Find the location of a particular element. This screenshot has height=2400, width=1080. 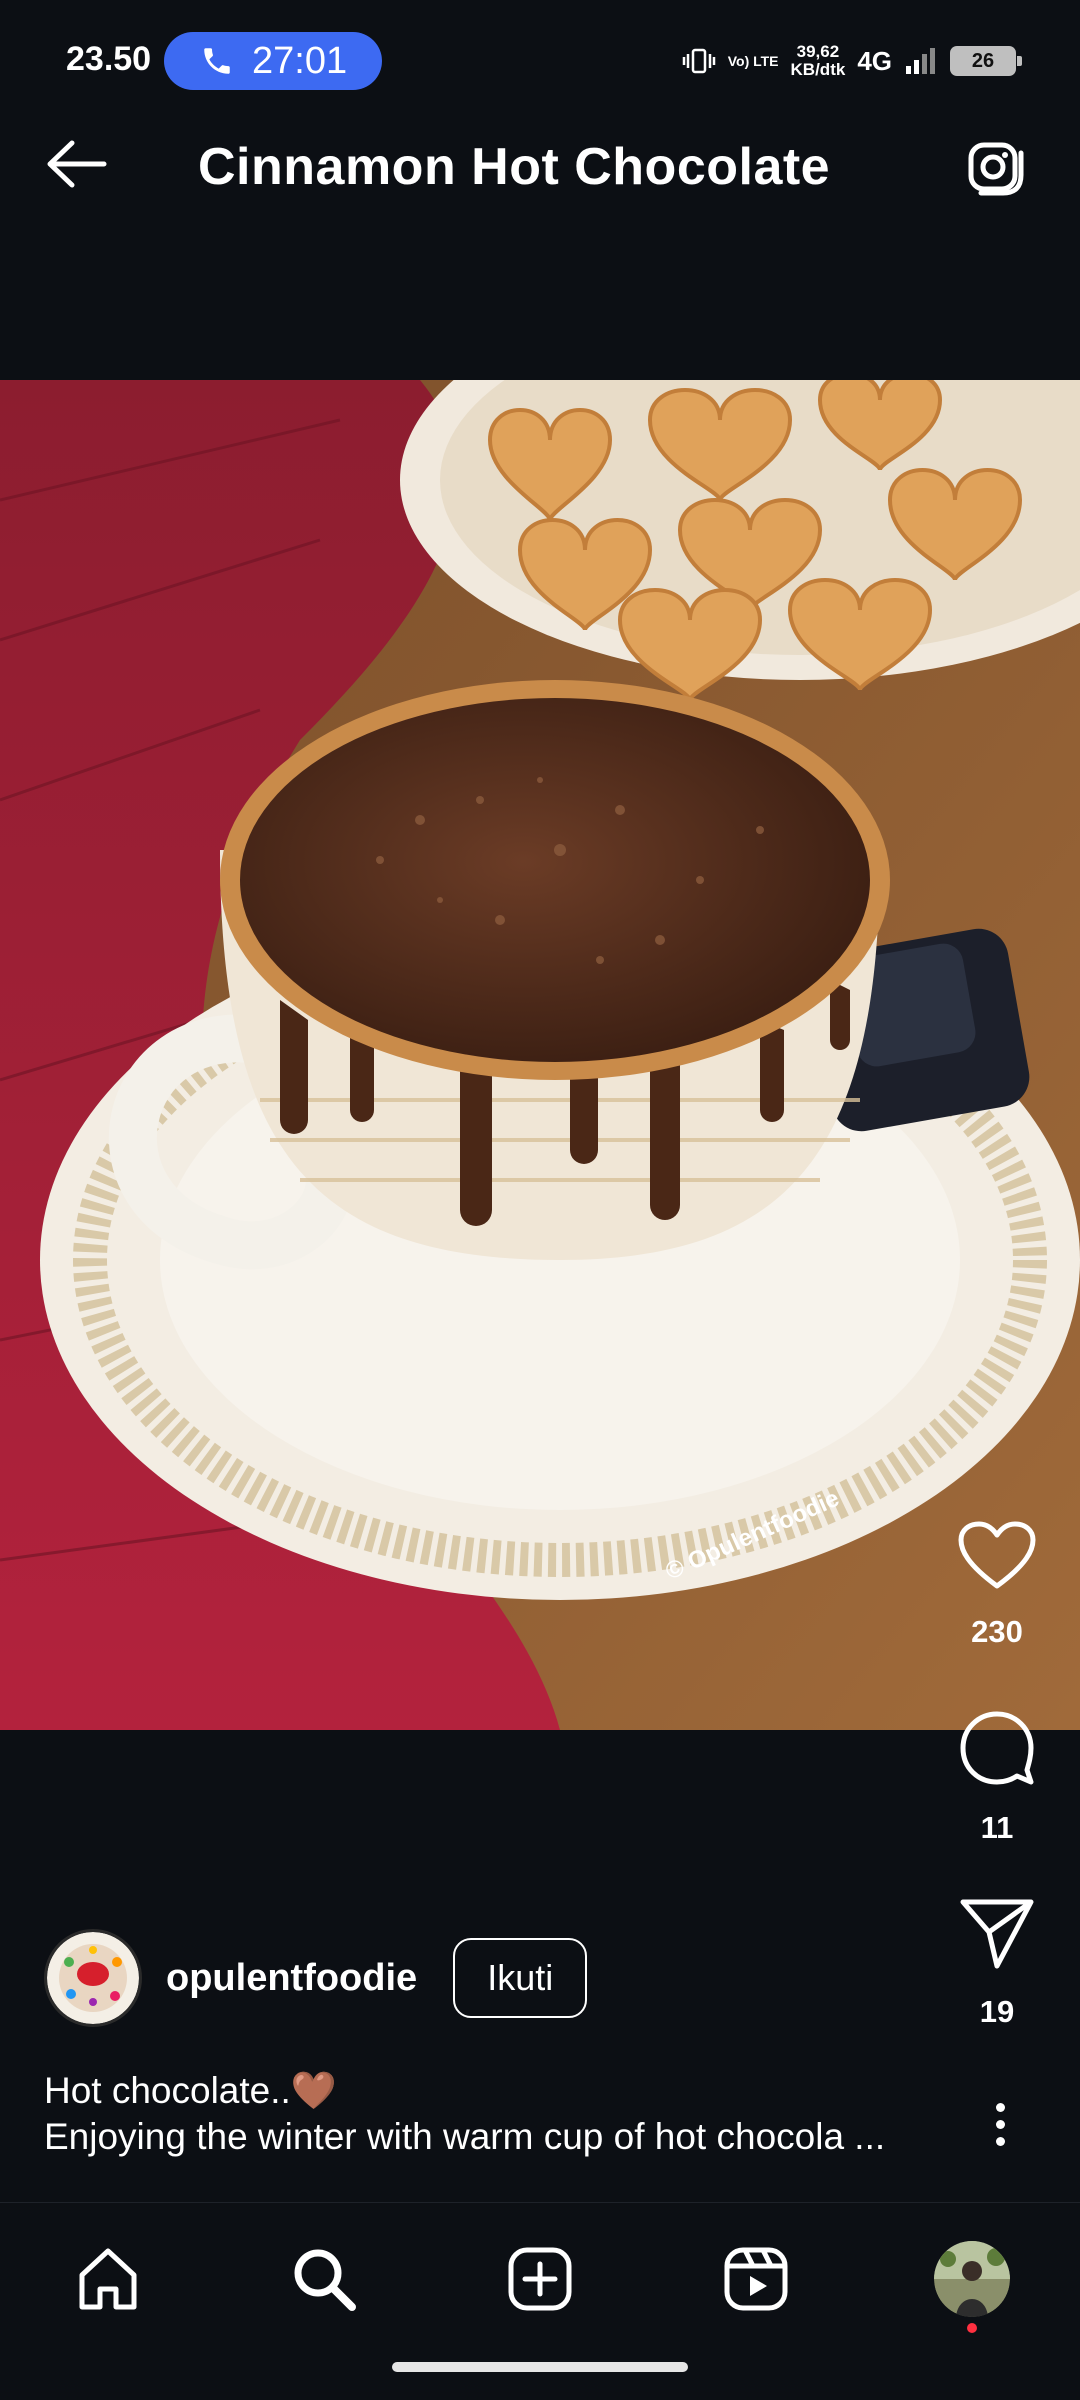

comment-bubble-icon is located at coordinates (997, 1748).